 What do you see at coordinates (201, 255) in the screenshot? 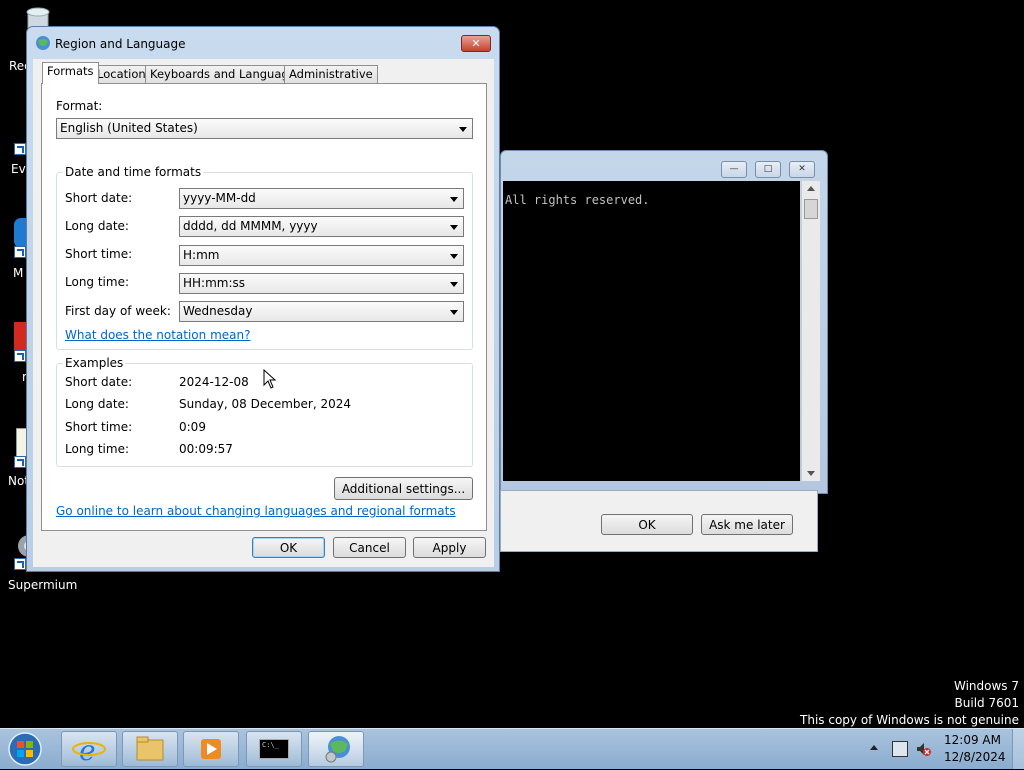
I see `short-time-value: H:mm` at bounding box center [201, 255].